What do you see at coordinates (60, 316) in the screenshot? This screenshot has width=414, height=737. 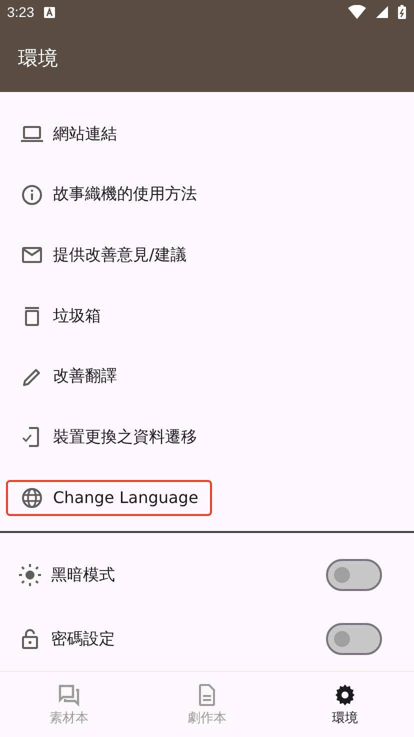 I see `menu-item: 垃圾箱` at bounding box center [60, 316].